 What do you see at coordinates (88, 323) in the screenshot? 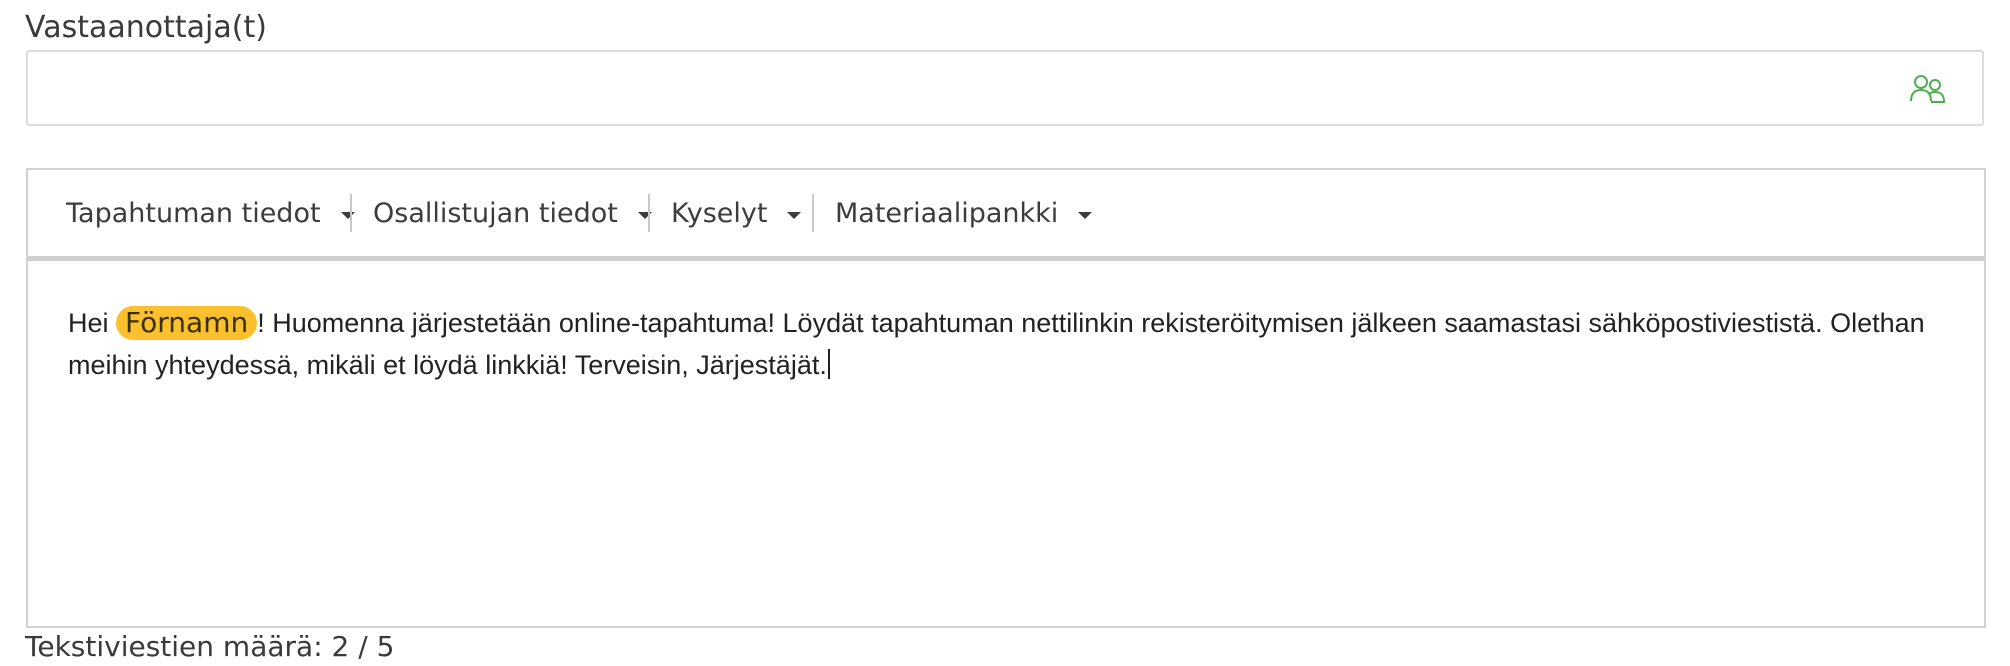
I see `message-greeting: Hei` at bounding box center [88, 323].